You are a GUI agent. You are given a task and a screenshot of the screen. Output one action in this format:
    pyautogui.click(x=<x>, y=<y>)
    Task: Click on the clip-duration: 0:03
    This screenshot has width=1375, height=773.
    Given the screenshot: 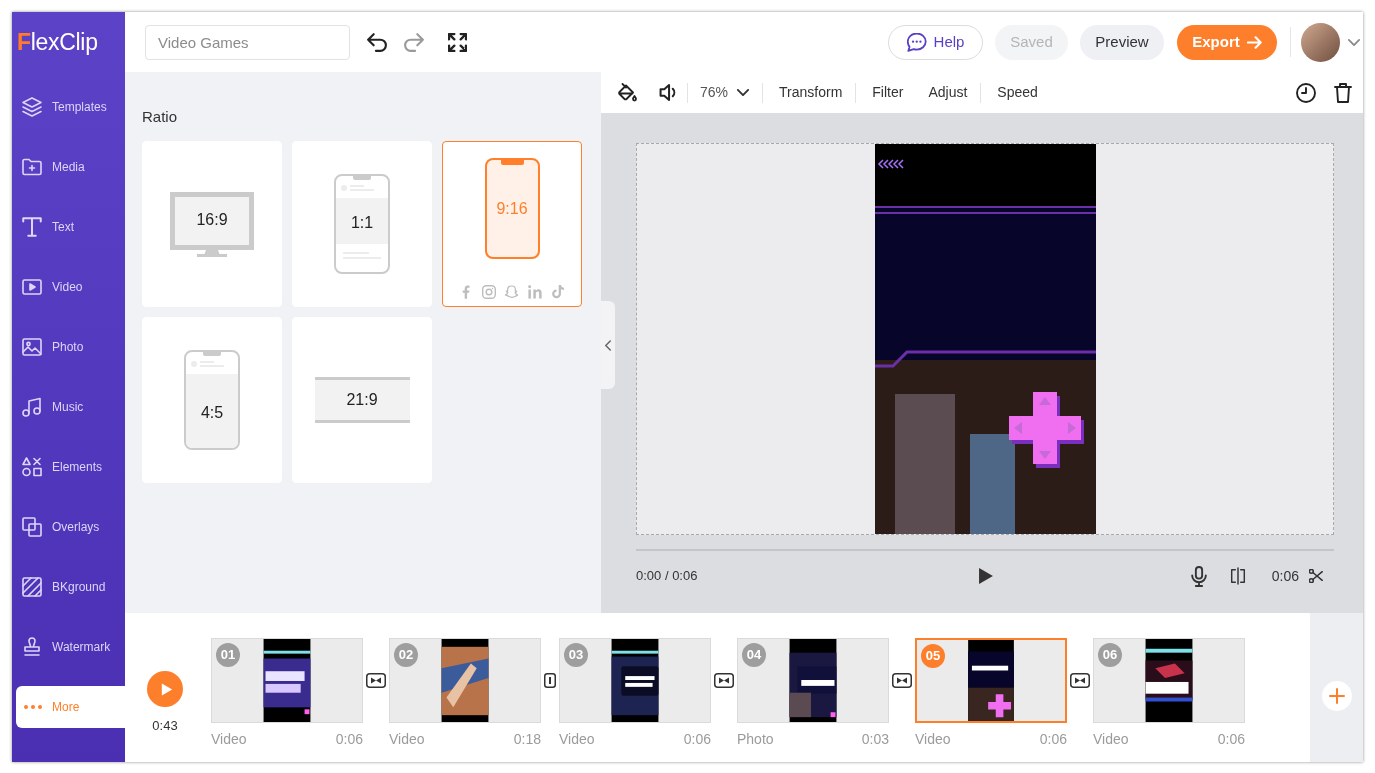 What is the action you would take?
    pyautogui.click(x=875, y=739)
    